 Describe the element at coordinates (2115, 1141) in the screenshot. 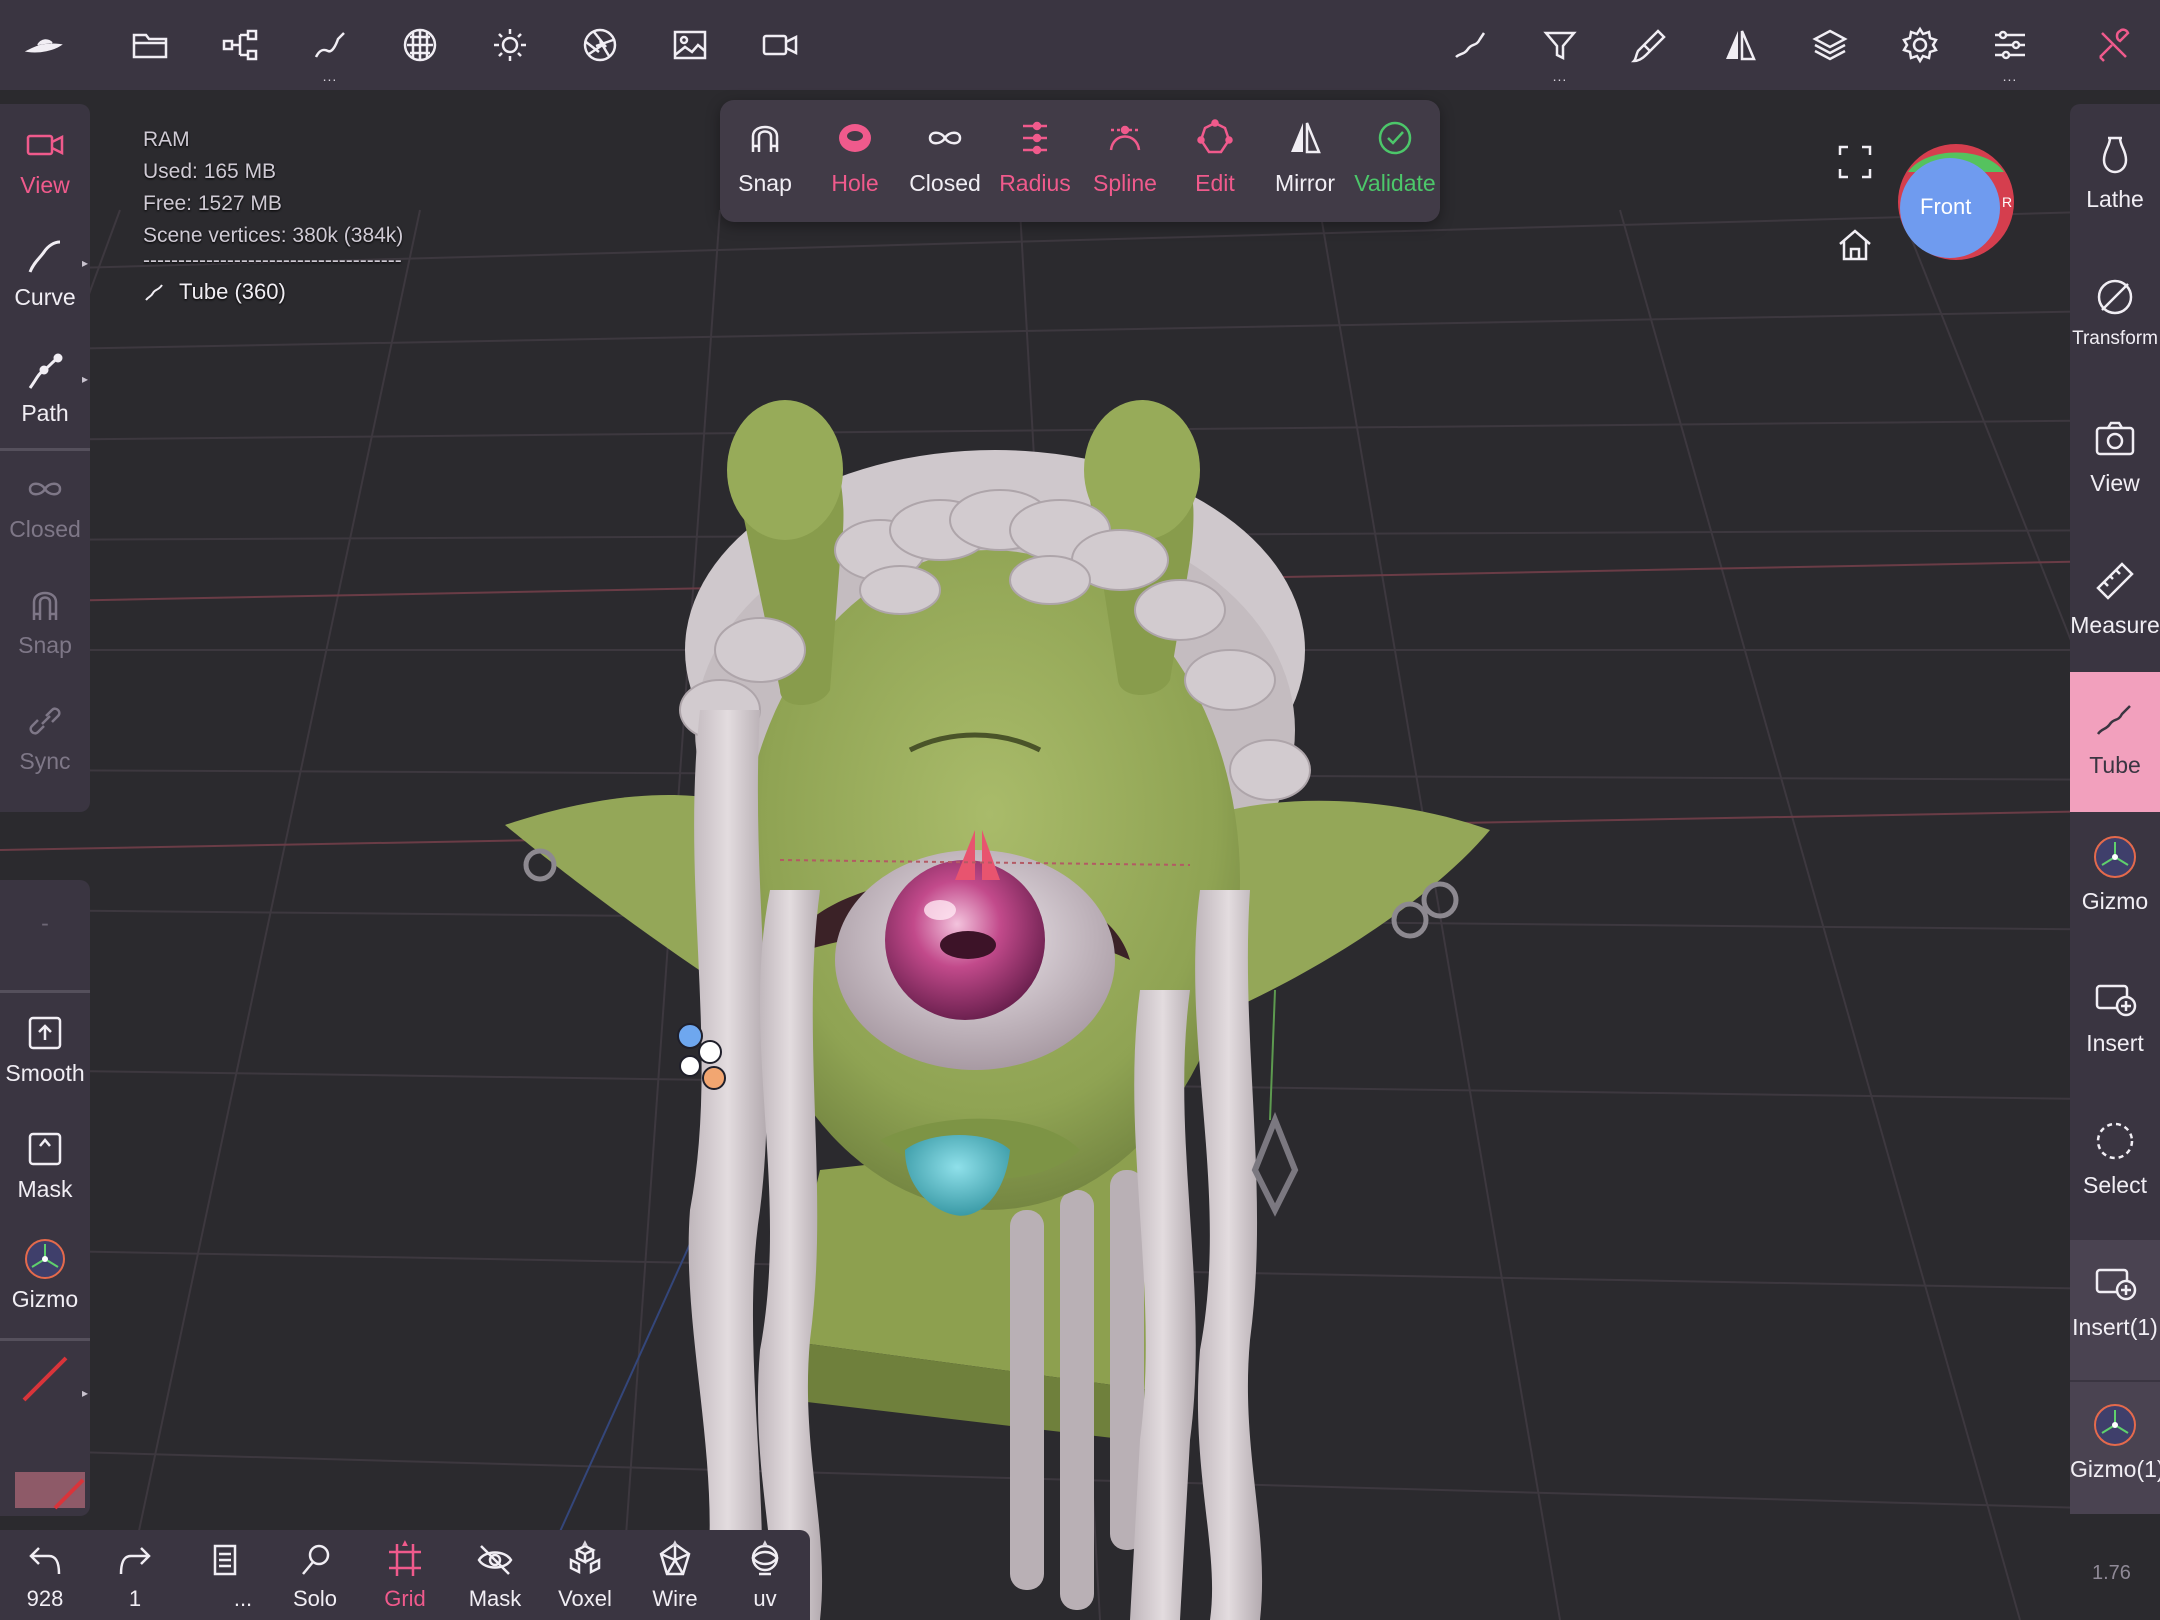

I see `select-icon` at that location.